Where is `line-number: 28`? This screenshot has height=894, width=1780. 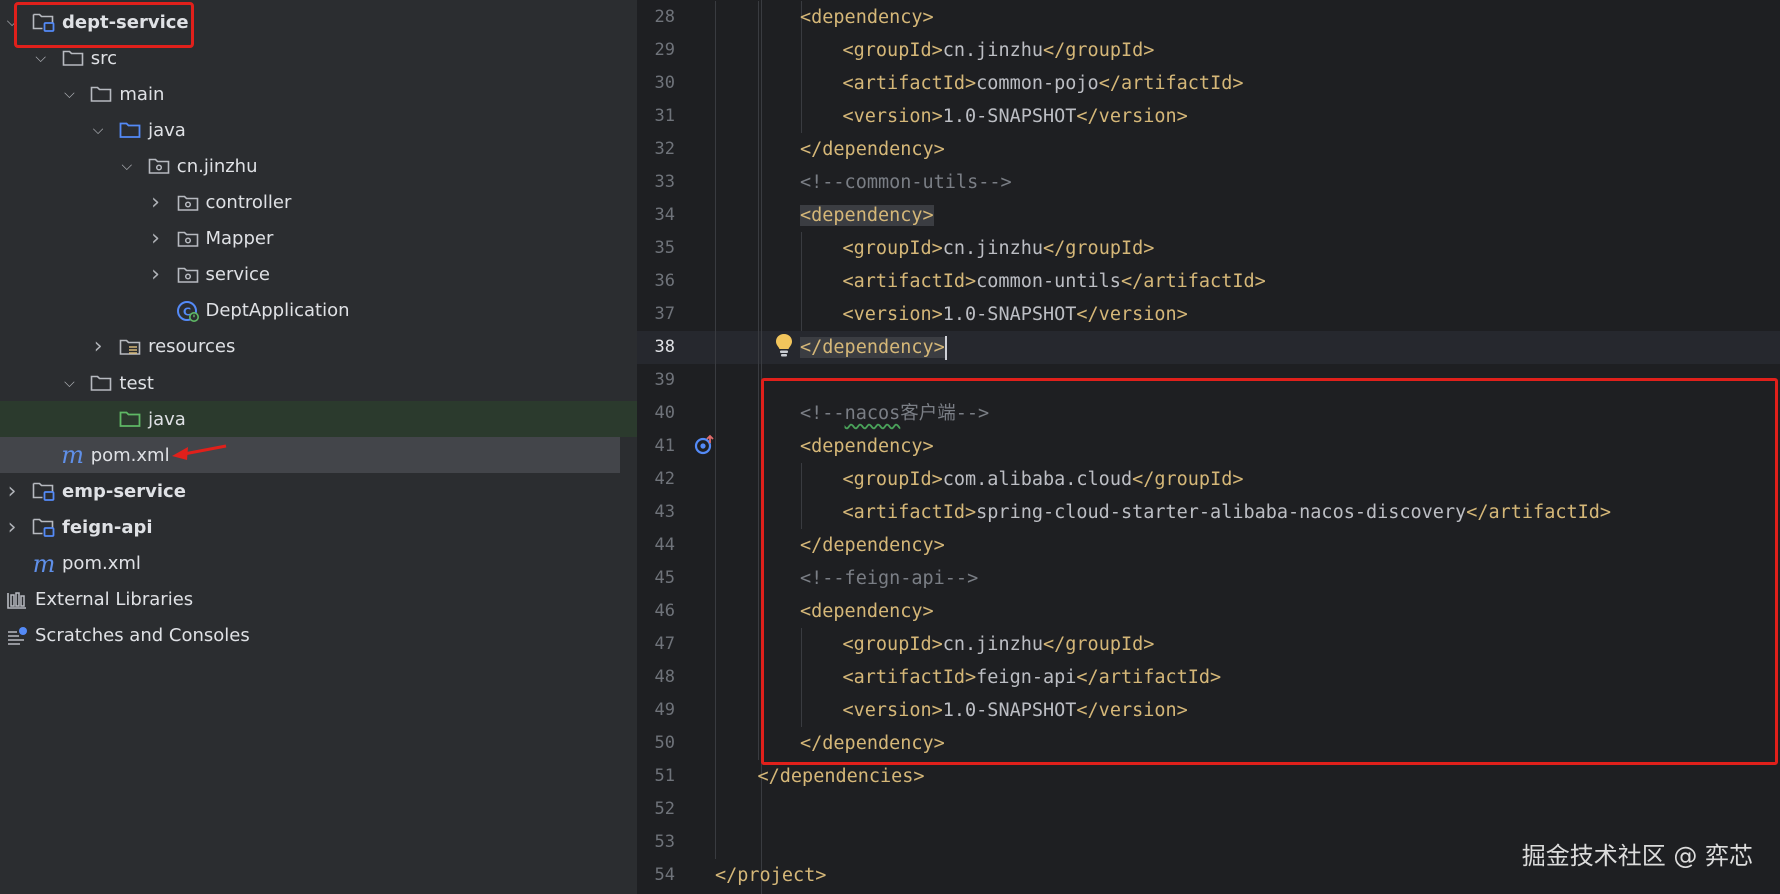 line-number: 28 is located at coordinates (664, 17).